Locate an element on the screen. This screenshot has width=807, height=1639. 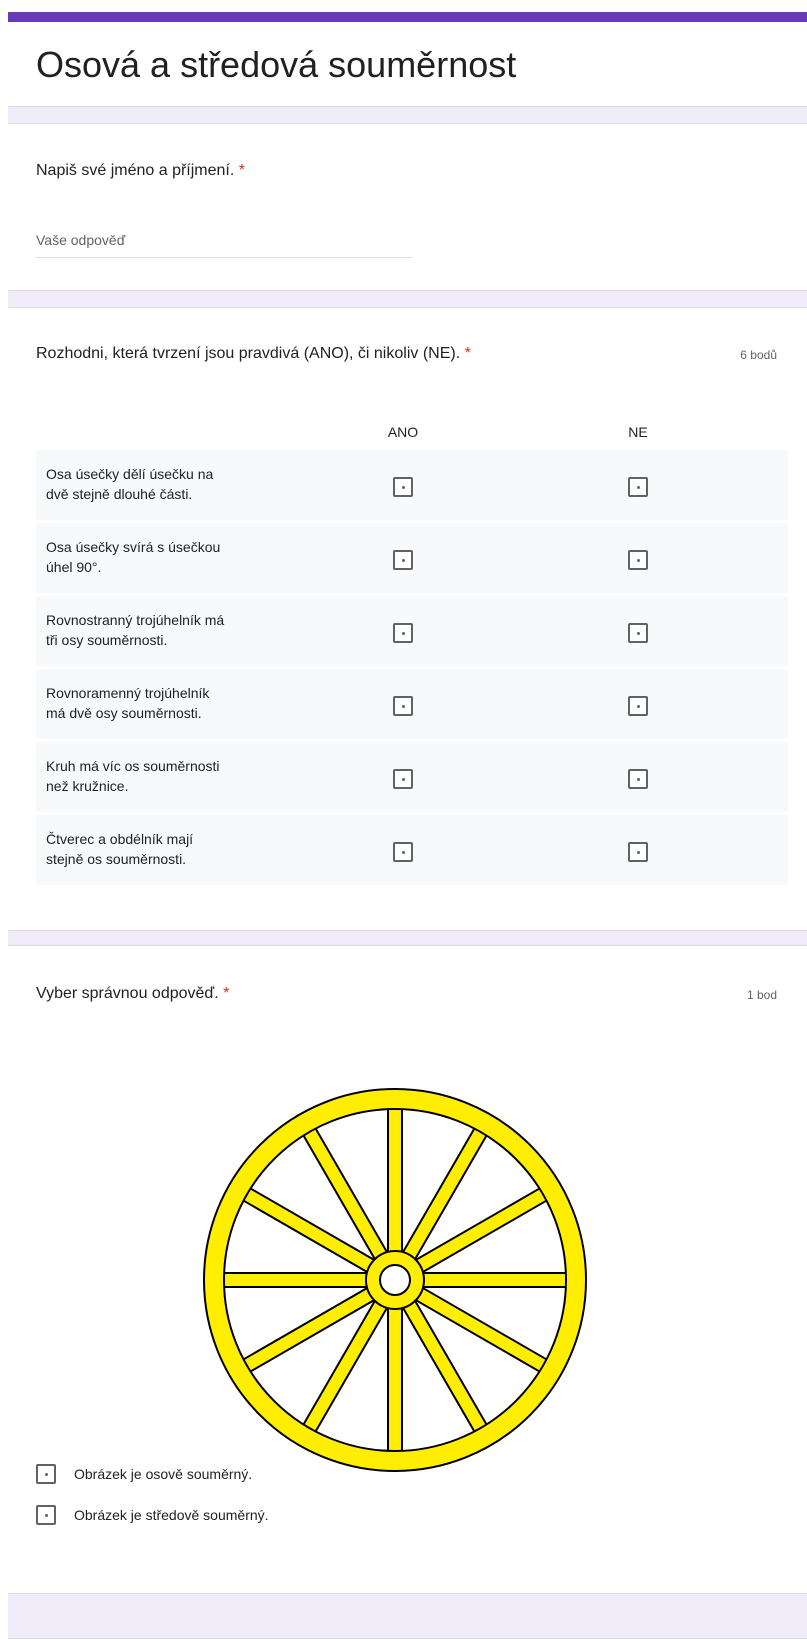
form-title: Osová a středová souměrnost is located at coordinates (276, 64).